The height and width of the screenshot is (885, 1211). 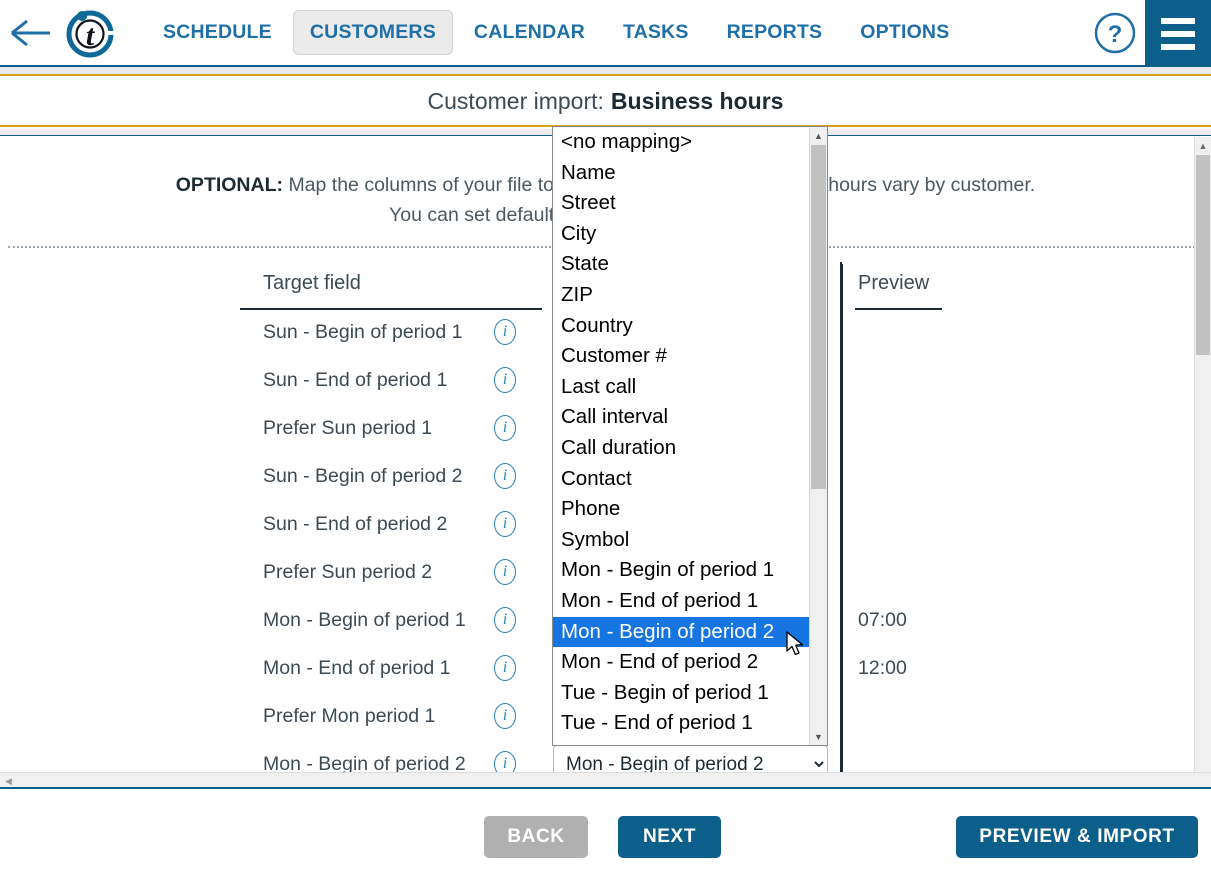 What do you see at coordinates (1202, 463) in the screenshot?
I see `page-vertical-scrollbar: ▲ ▼` at bounding box center [1202, 463].